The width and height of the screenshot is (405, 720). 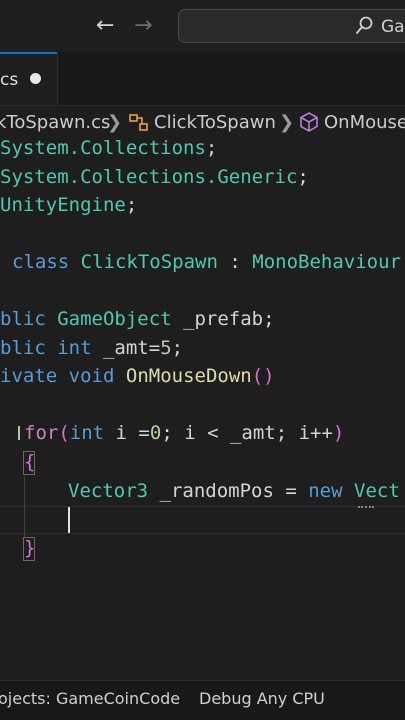 I want to click on breadcrumb-class: ClickToSpawn, so click(x=215, y=123).